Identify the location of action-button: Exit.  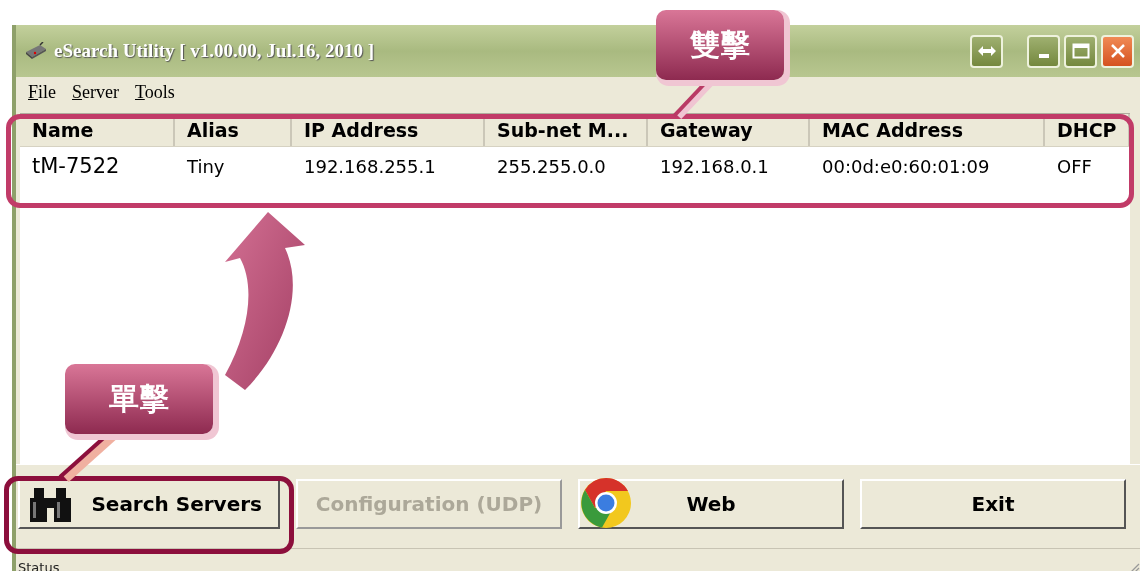
(993, 504).